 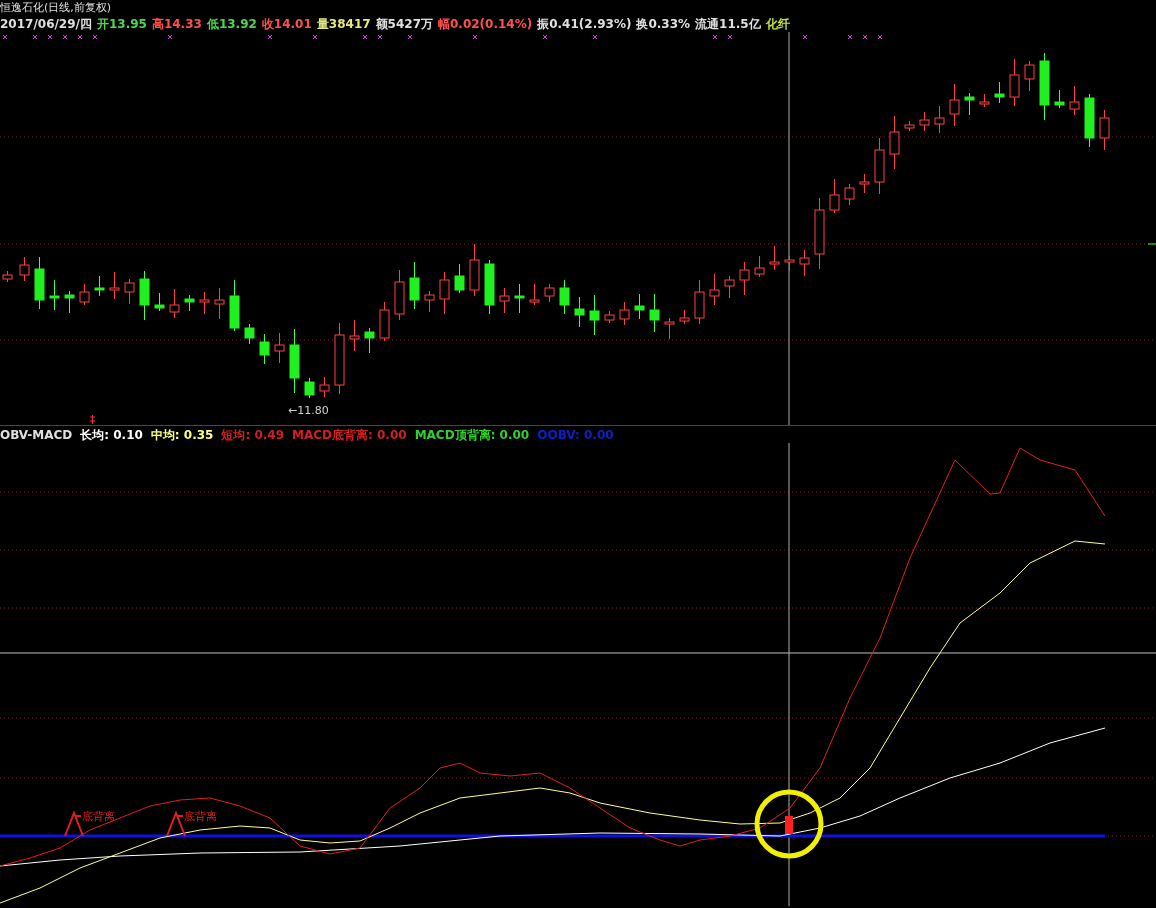 What do you see at coordinates (121, 24) in the screenshot?
I see `quote-value: 开13.95` at bounding box center [121, 24].